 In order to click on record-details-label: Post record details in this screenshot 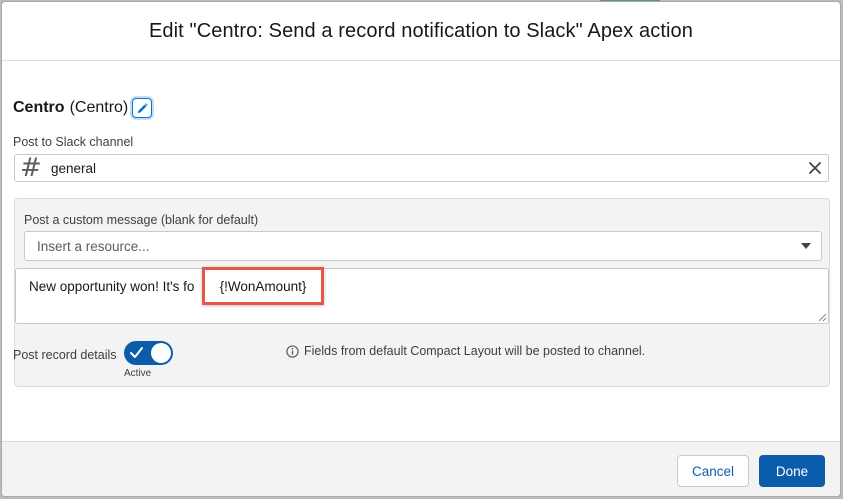, I will do `click(65, 355)`.